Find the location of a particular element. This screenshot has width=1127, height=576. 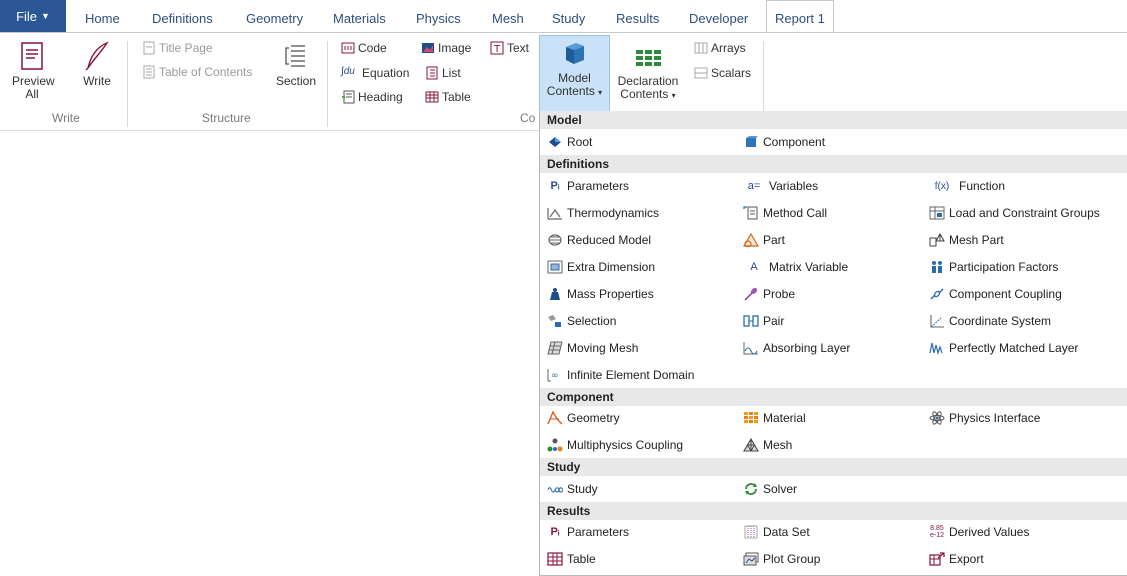

declaration-contents-button: Declaration Contents ▾ is located at coordinates (648, 73).